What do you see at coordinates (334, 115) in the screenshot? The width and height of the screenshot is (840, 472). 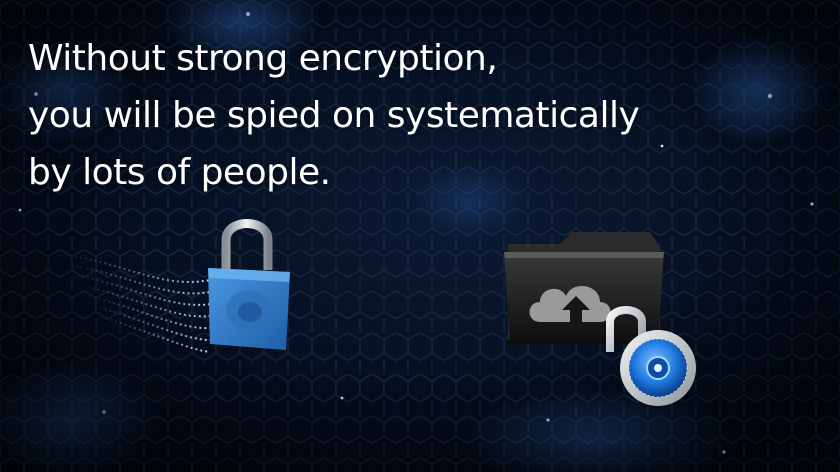 I see `headline-line-2: you will be spied on systematically` at bounding box center [334, 115].